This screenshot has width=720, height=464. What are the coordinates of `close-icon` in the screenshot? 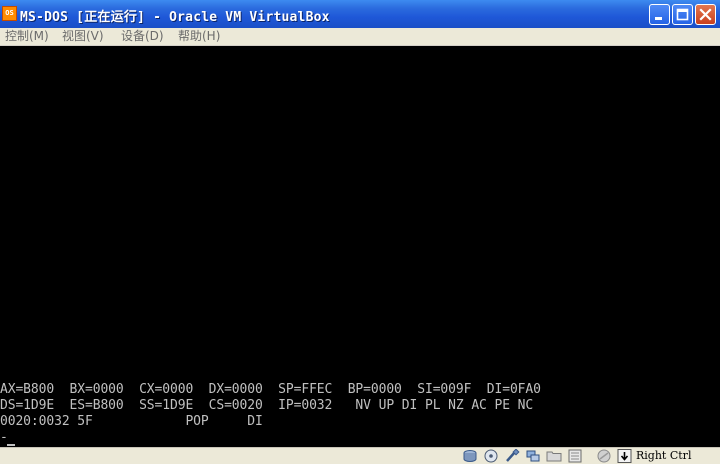 It's located at (705, 14).